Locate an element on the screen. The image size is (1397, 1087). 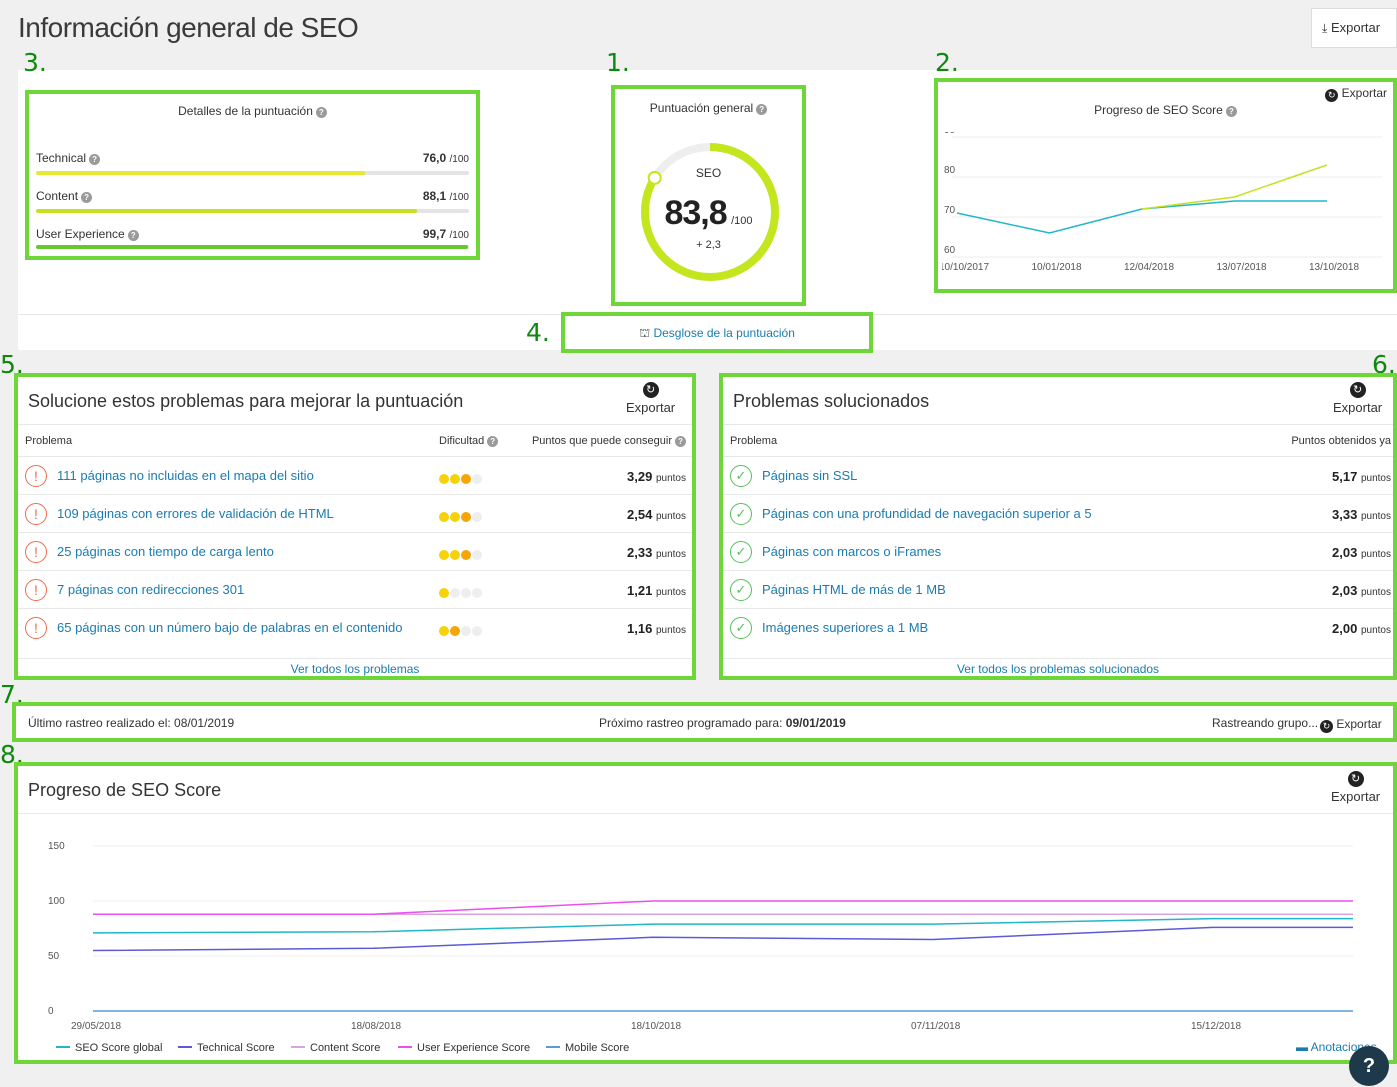
ux-bar-fill is located at coordinates (252, 247).